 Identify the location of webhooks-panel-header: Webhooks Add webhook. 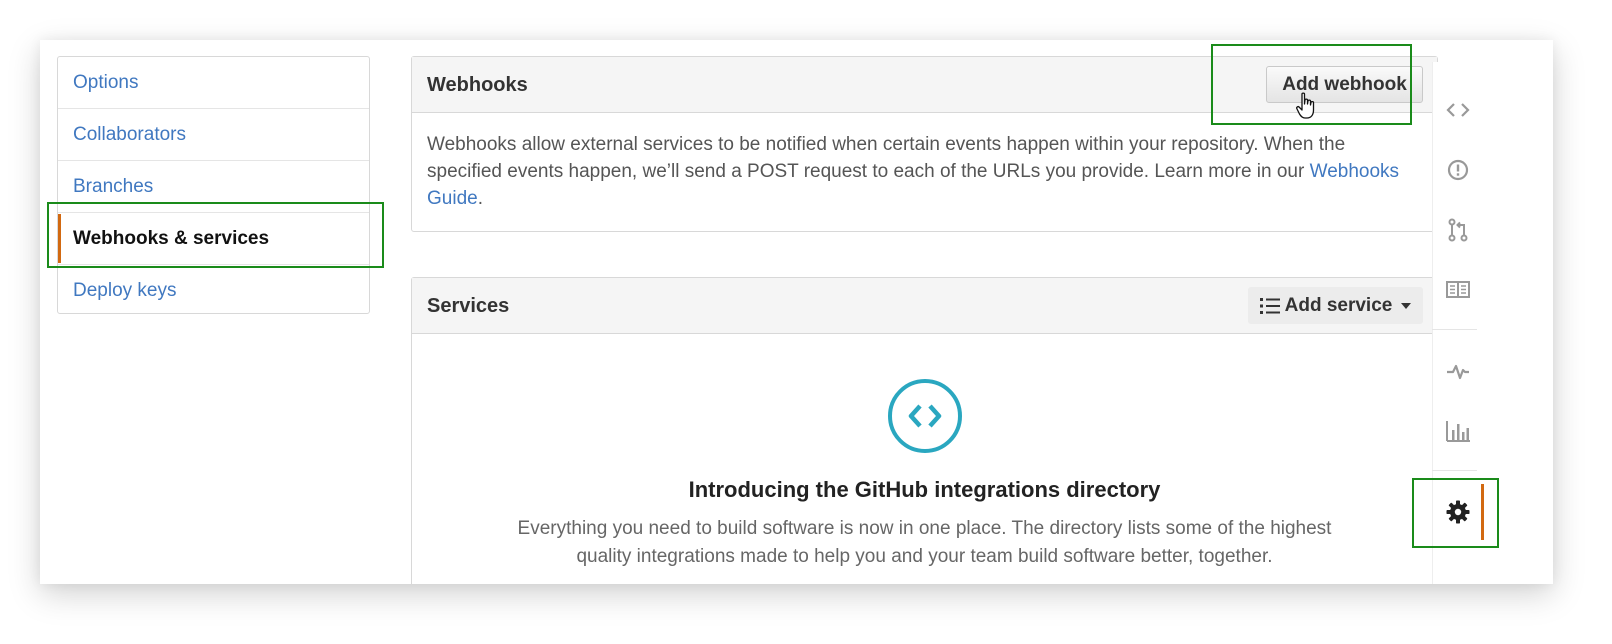
(924, 85).